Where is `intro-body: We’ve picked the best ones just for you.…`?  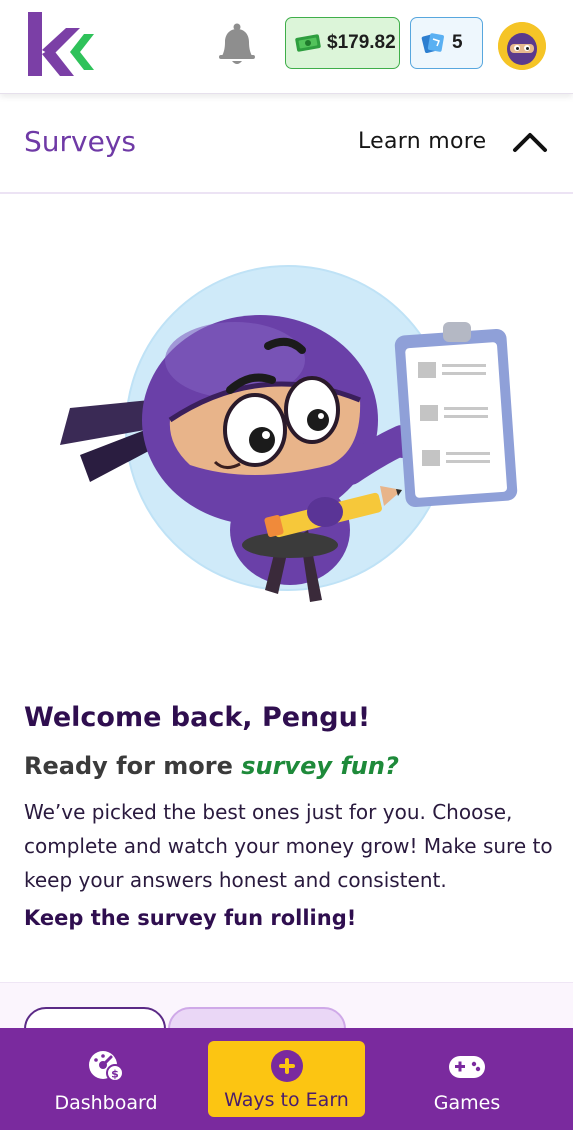 intro-body: We’ve picked the best ones just for you.… is located at coordinates (288, 846).